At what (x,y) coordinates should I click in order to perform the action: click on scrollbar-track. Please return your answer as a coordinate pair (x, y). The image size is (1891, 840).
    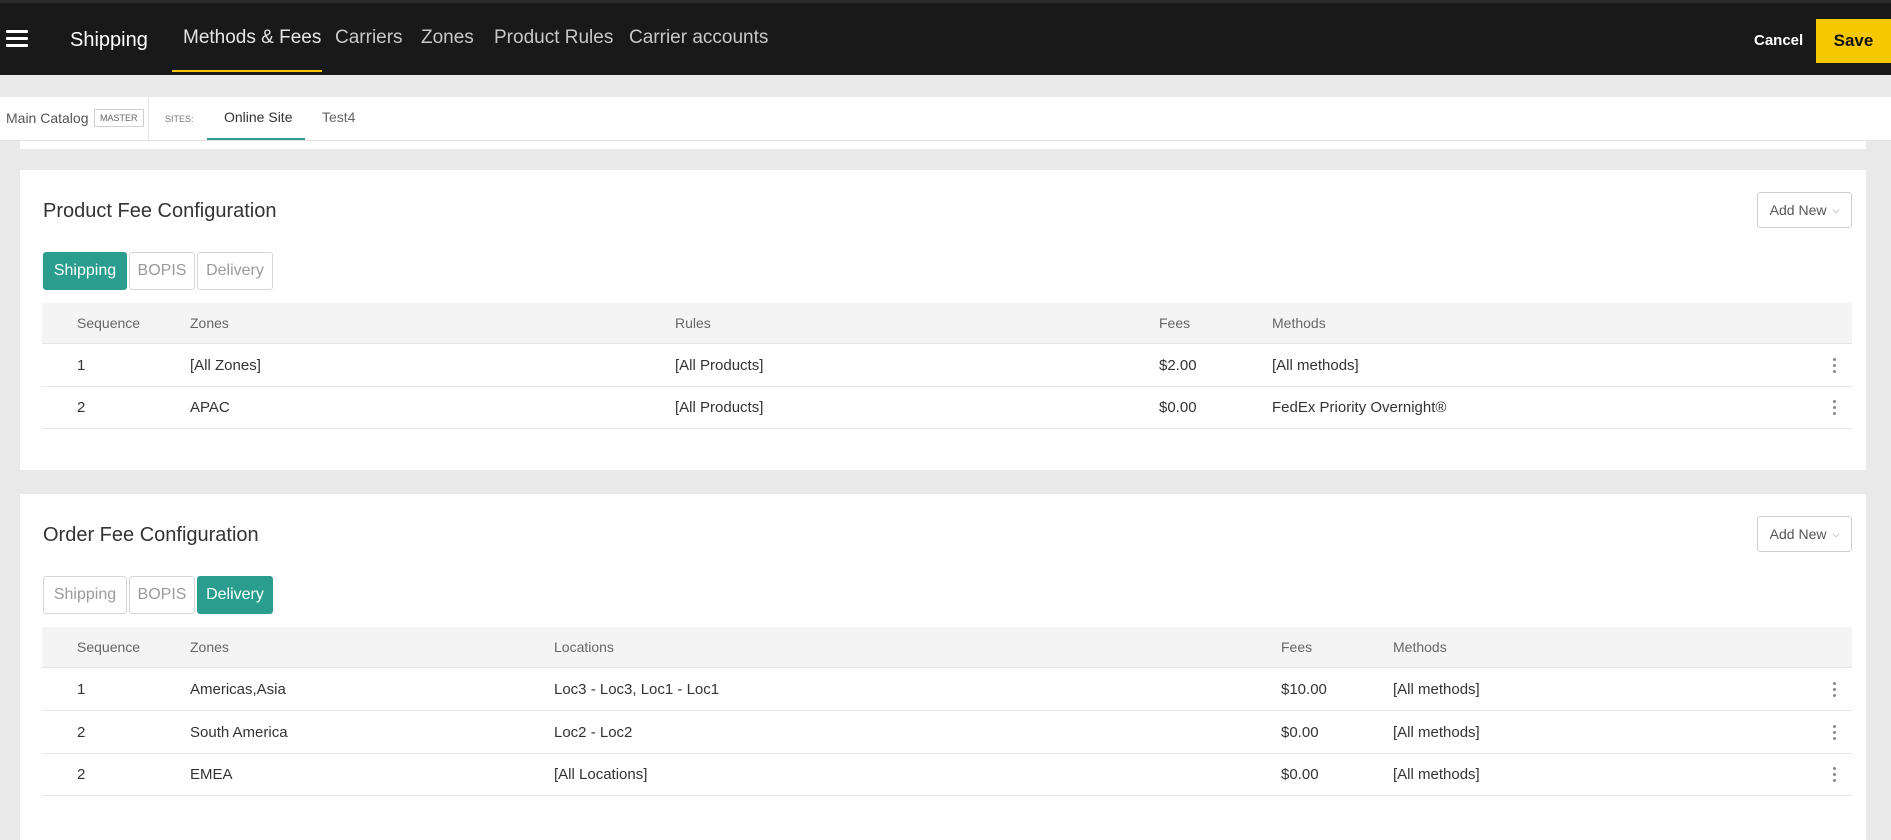
    Looking at the image, I should click on (1878, 490).